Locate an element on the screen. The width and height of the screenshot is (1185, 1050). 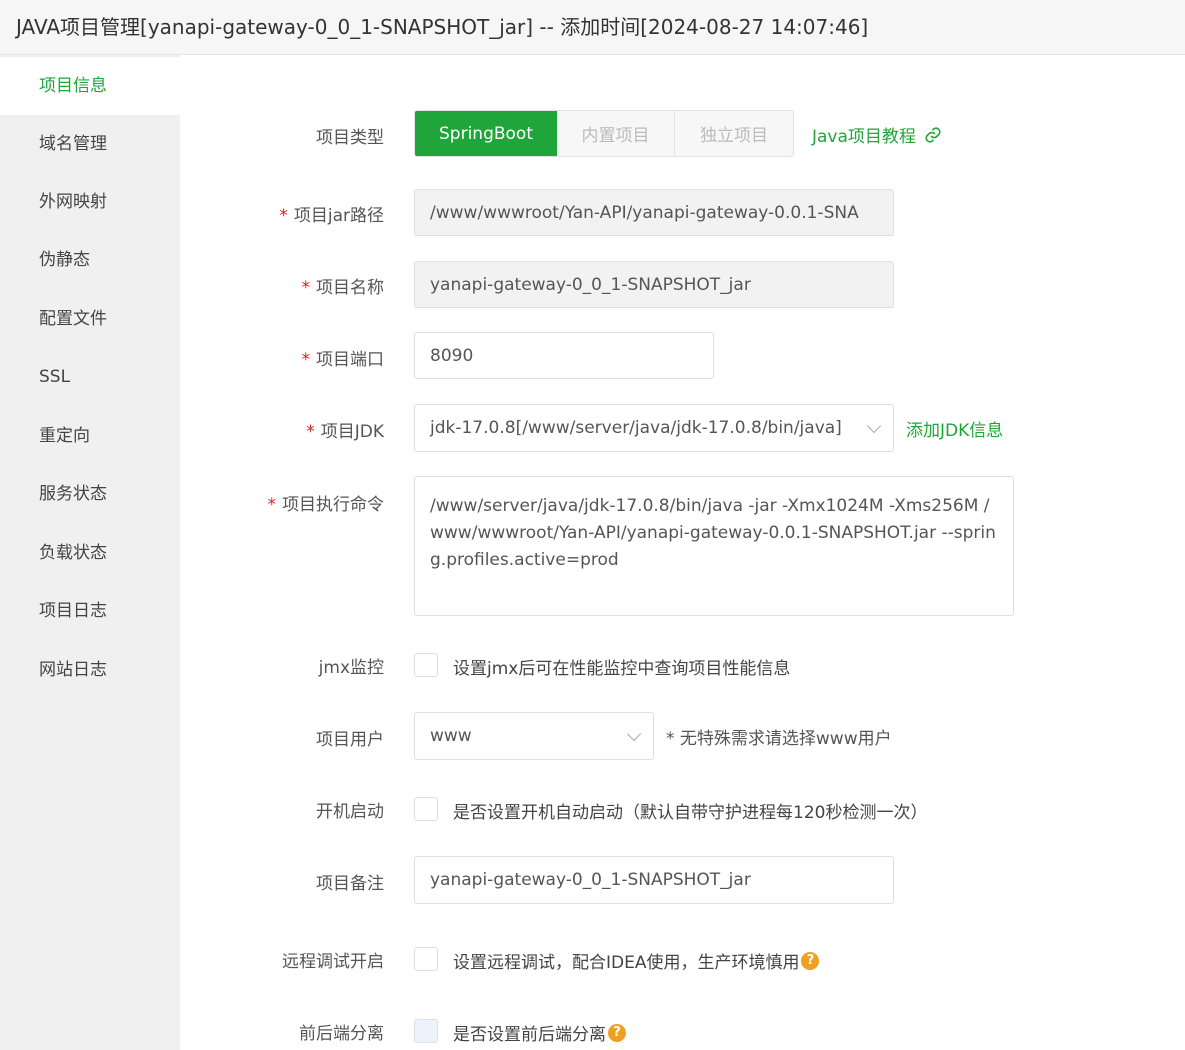
separation-help-icon: ? is located at coordinates (617, 1032).